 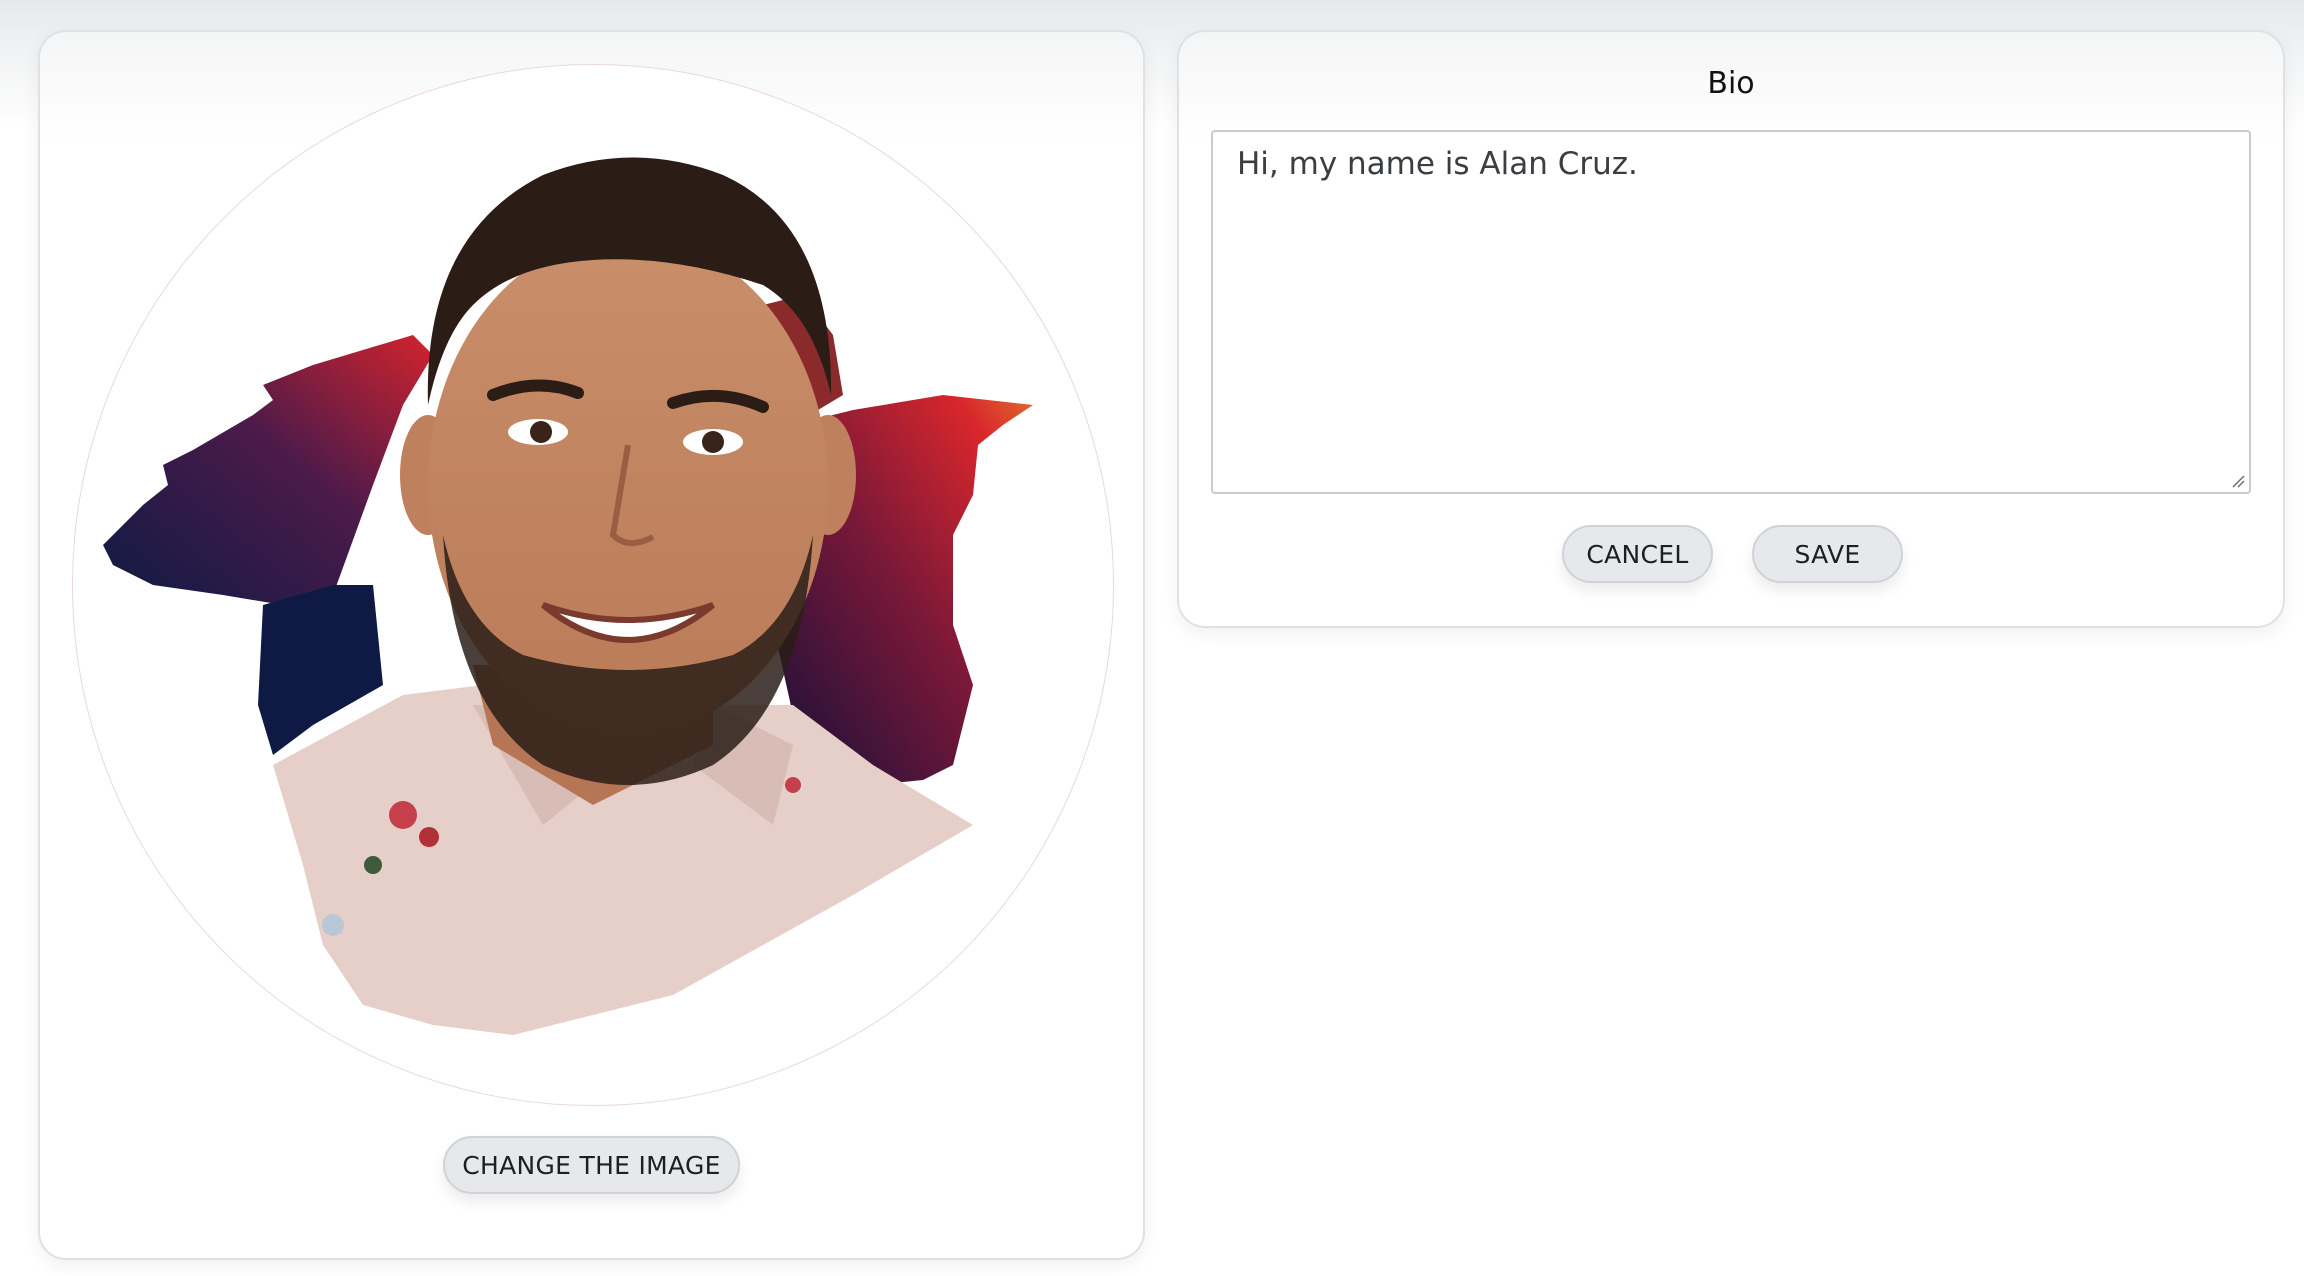 What do you see at coordinates (591, 1165) in the screenshot?
I see `change-image-button: CHANGE THE IMAGE` at bounding box center [591, 1165].